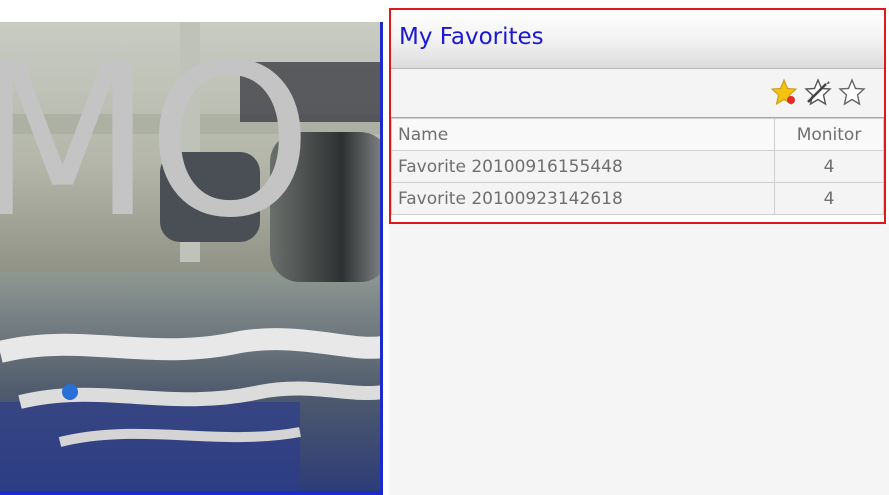  I want to click on delete-favorite-button, so click(852, 92).